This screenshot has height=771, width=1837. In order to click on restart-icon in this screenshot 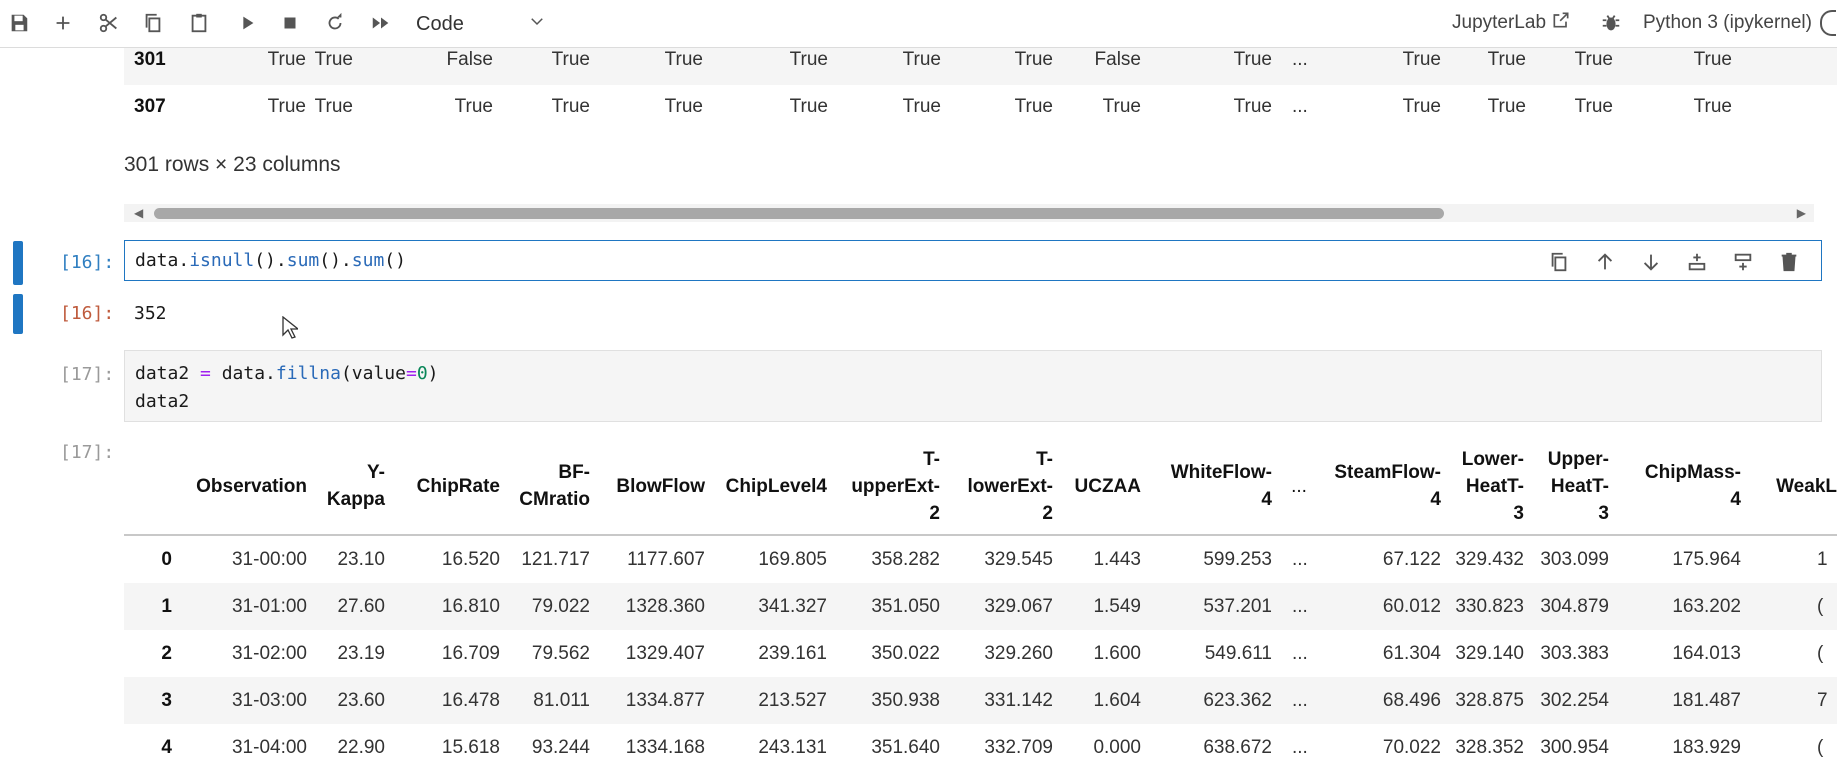, I will do `click(335, 23)`.